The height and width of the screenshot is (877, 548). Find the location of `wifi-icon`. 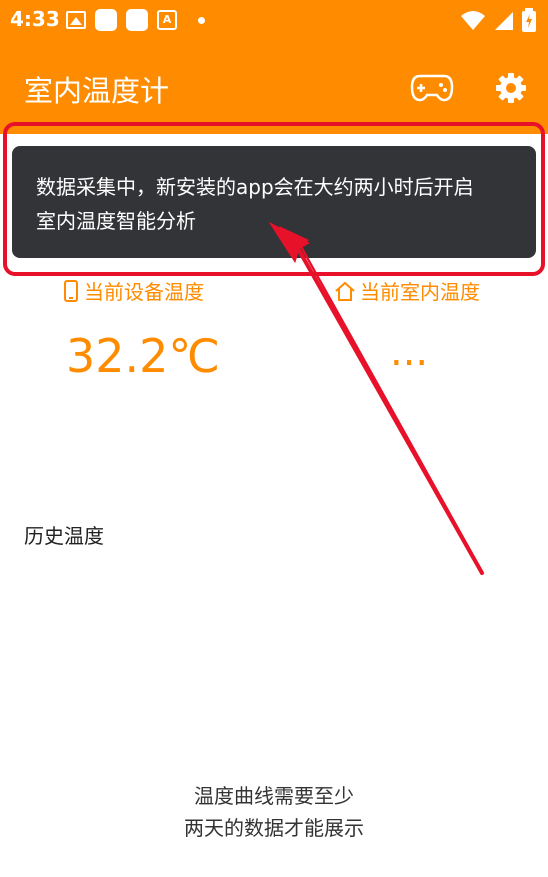

wifi-icon is located at coordinates (473, 20).